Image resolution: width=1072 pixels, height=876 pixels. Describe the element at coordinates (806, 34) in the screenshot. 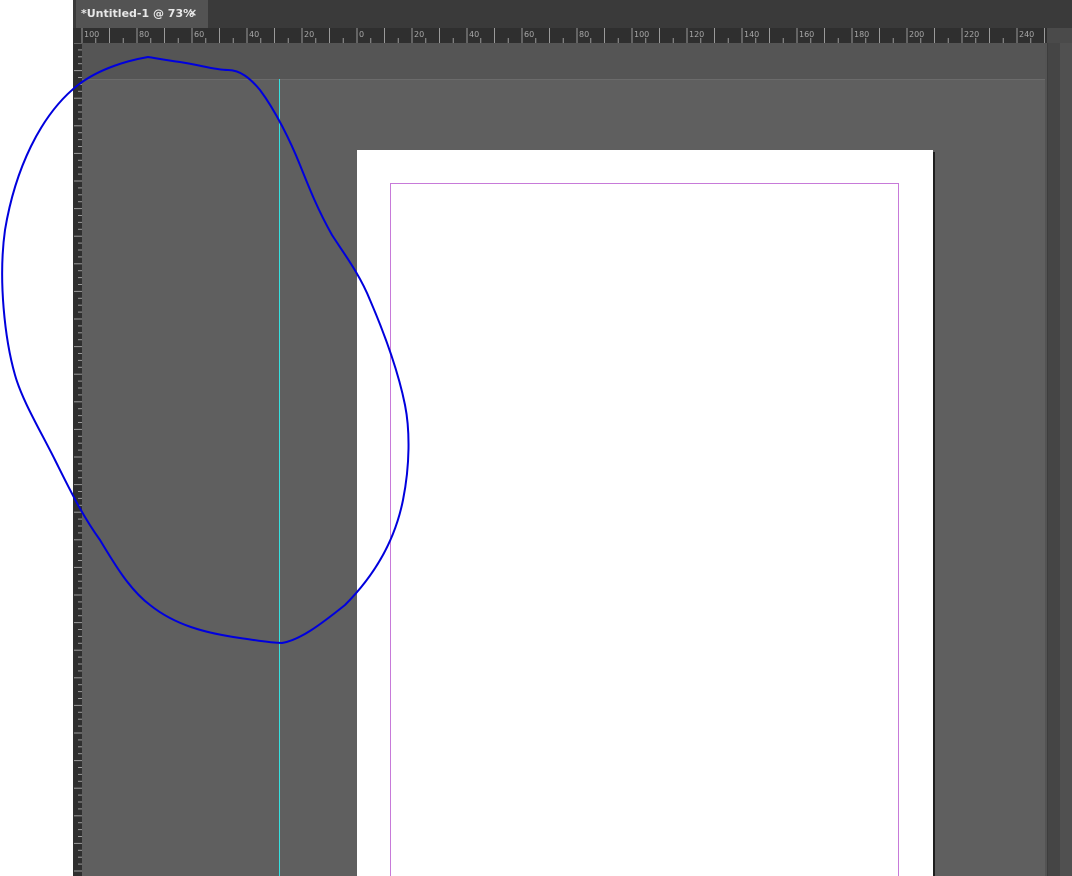

I see `ruler-label: 160` at that location.